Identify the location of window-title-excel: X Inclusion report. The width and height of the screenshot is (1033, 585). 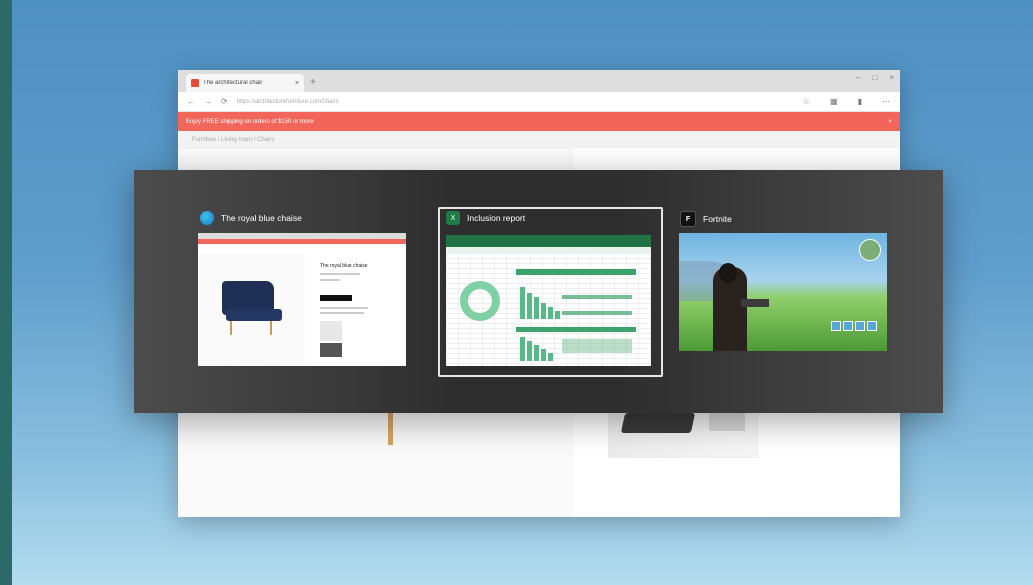
(485, 218).